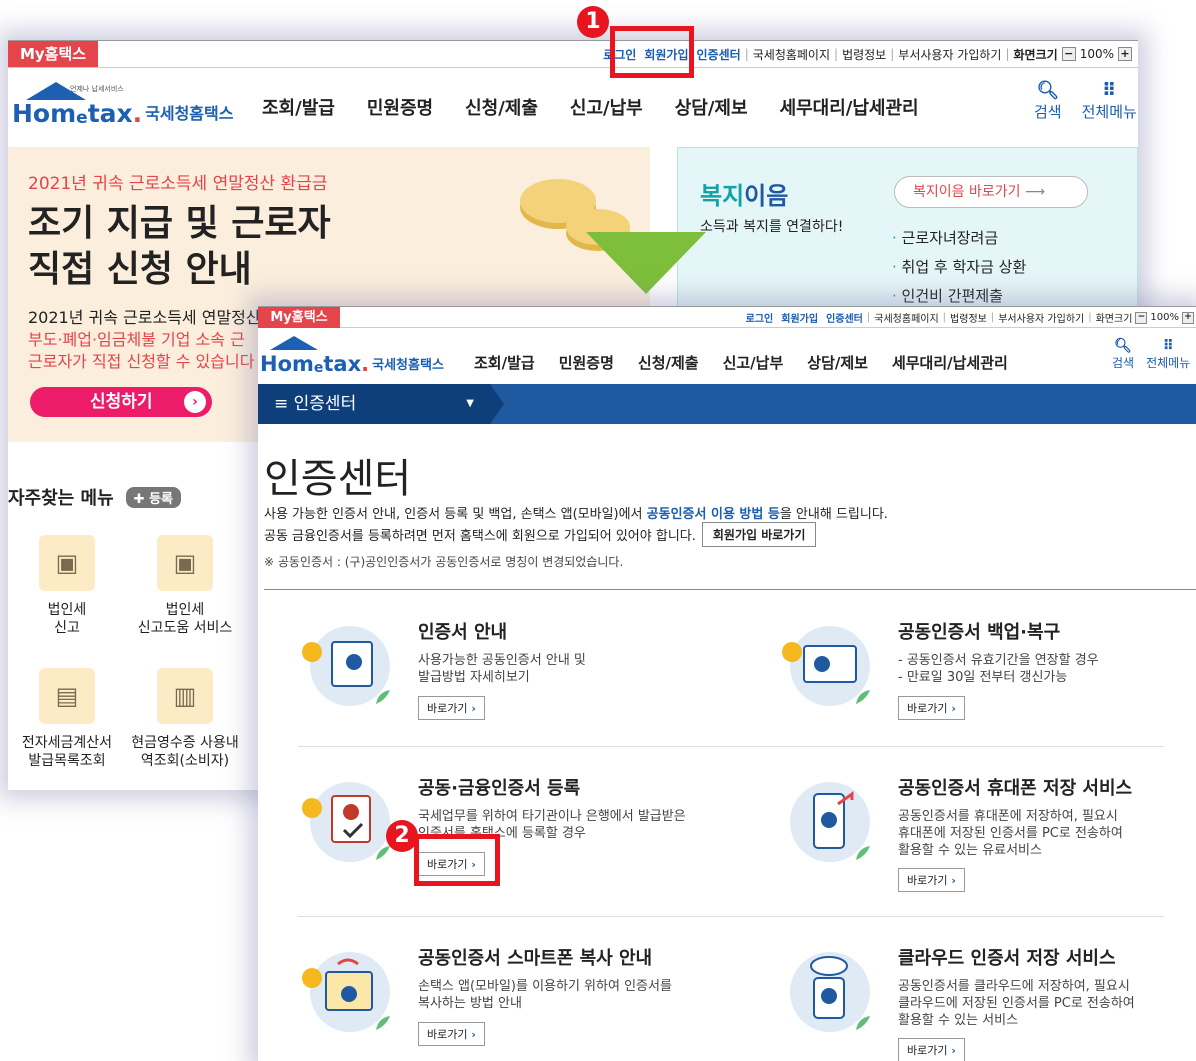  What do you see at coordinates (153, 497) in the screenshot?
I see `add-favorite-button: ✚ 등록` at bounding box center [153, 497].